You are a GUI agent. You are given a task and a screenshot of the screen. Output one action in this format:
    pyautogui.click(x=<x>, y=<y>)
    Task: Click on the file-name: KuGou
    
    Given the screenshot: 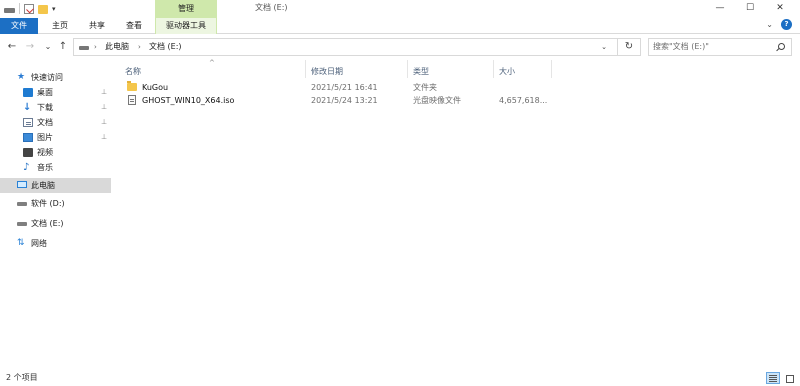 What is the action you would take?
    pyautogui.click(x=155, y=87)
    